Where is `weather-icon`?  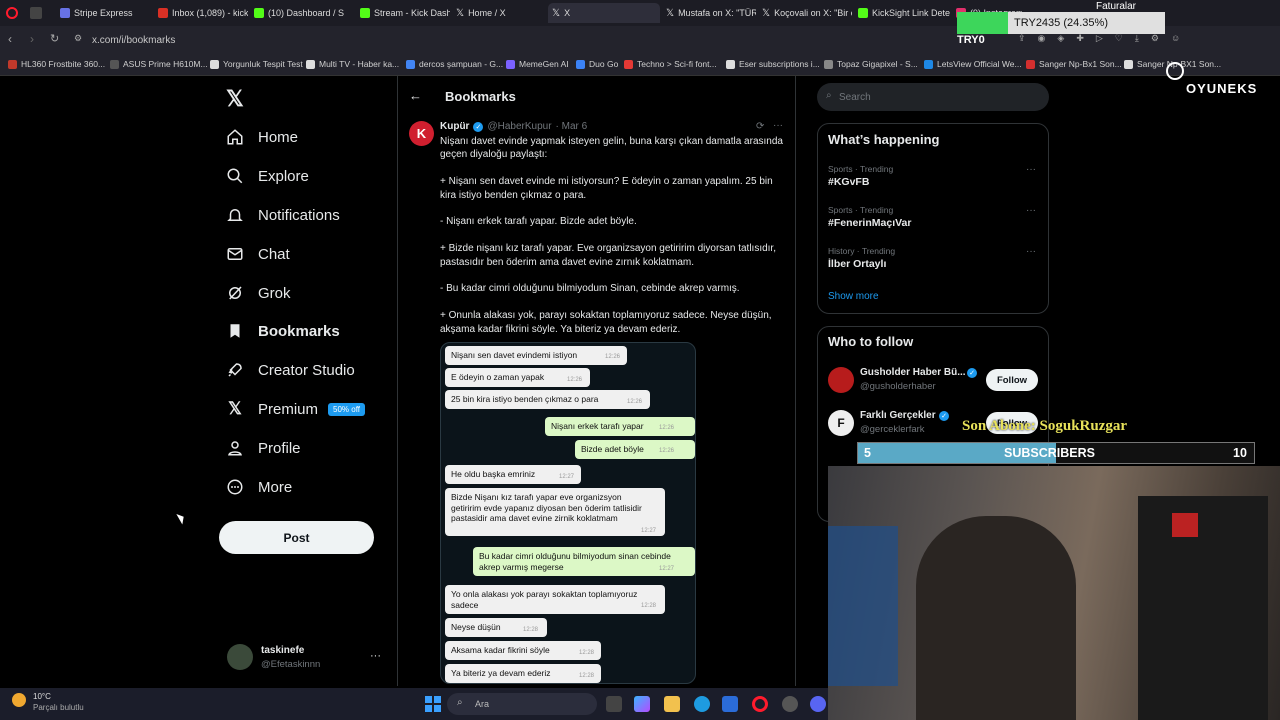
weather-icon is located at coordinates (19, 700).